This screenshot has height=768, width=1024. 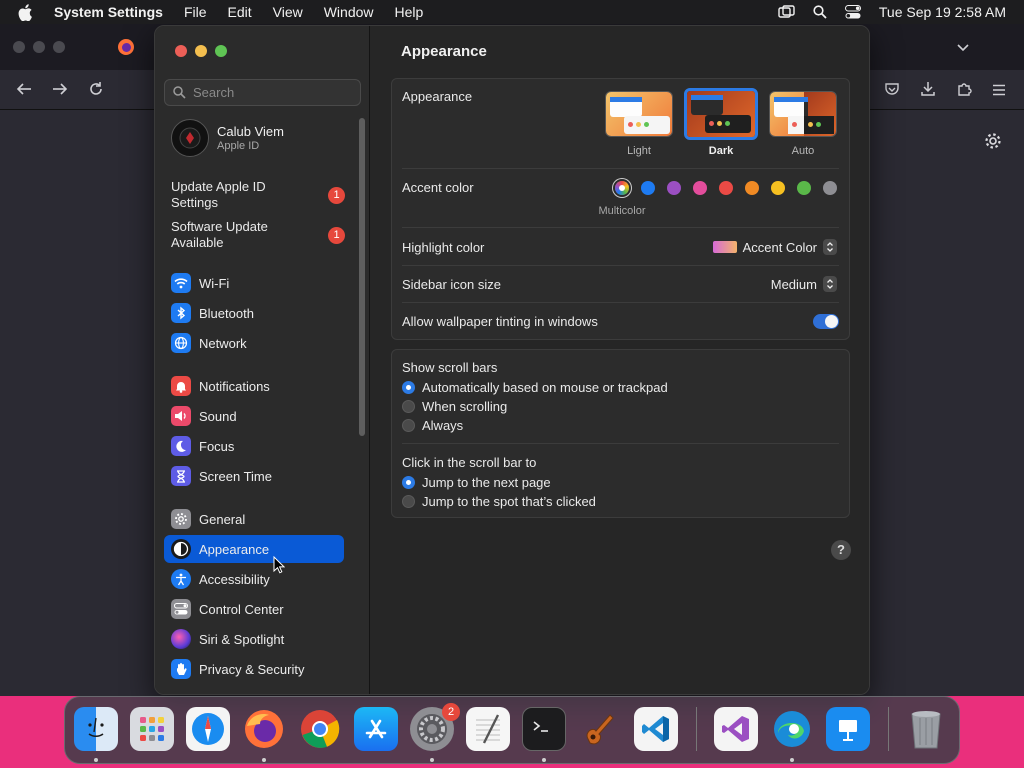 What do you see at coordinates (221, 51) in the screenshot?
I see `window-zoom-button` at bounding box center [221, 51].